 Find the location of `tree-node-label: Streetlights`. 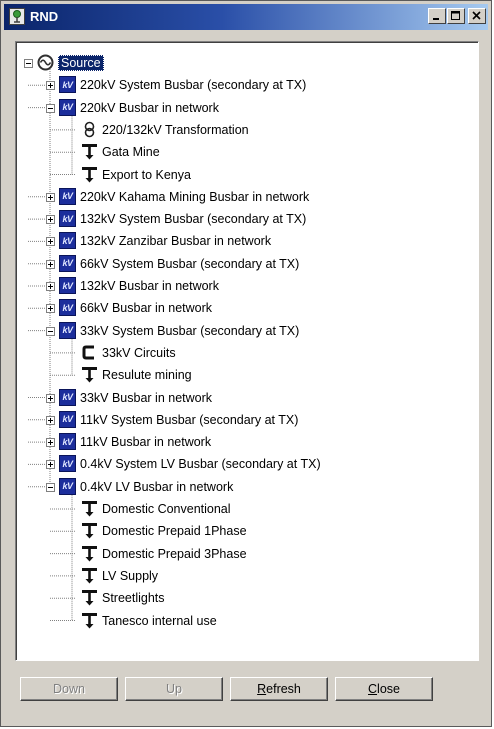

tree-node-label: Streetlights is located at coordinates (133, 598).